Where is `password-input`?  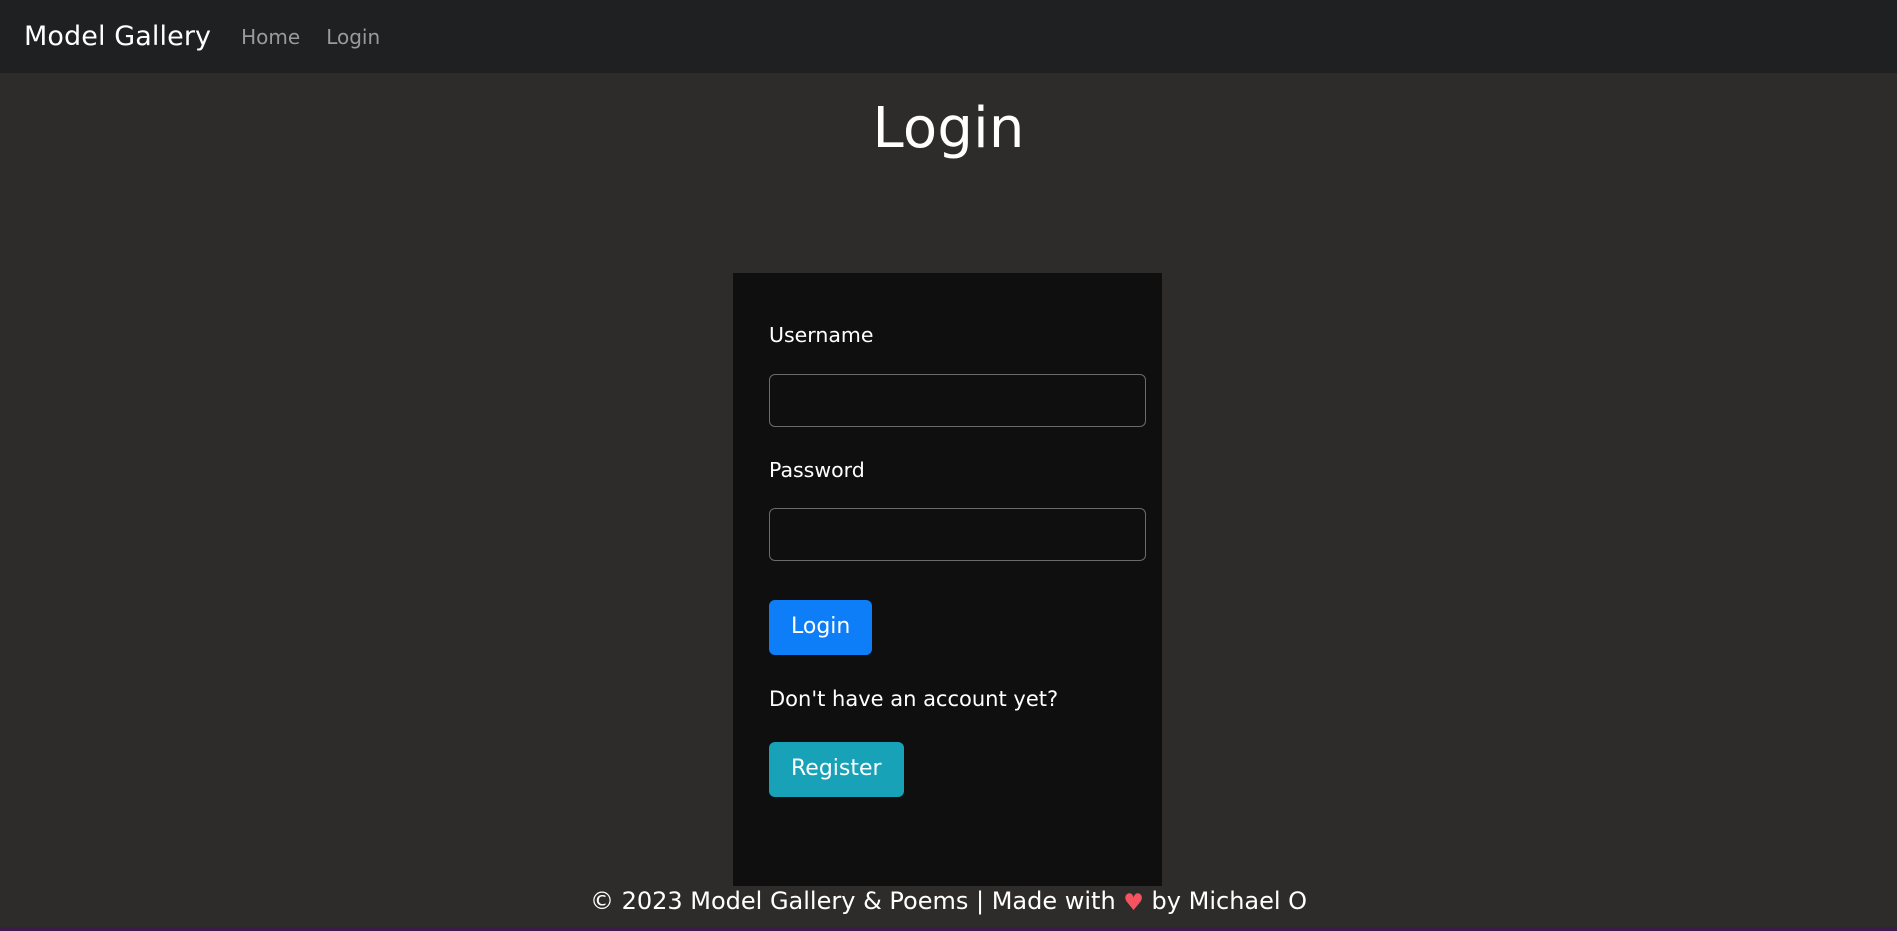
password-input is located at coordinates (957, 534).